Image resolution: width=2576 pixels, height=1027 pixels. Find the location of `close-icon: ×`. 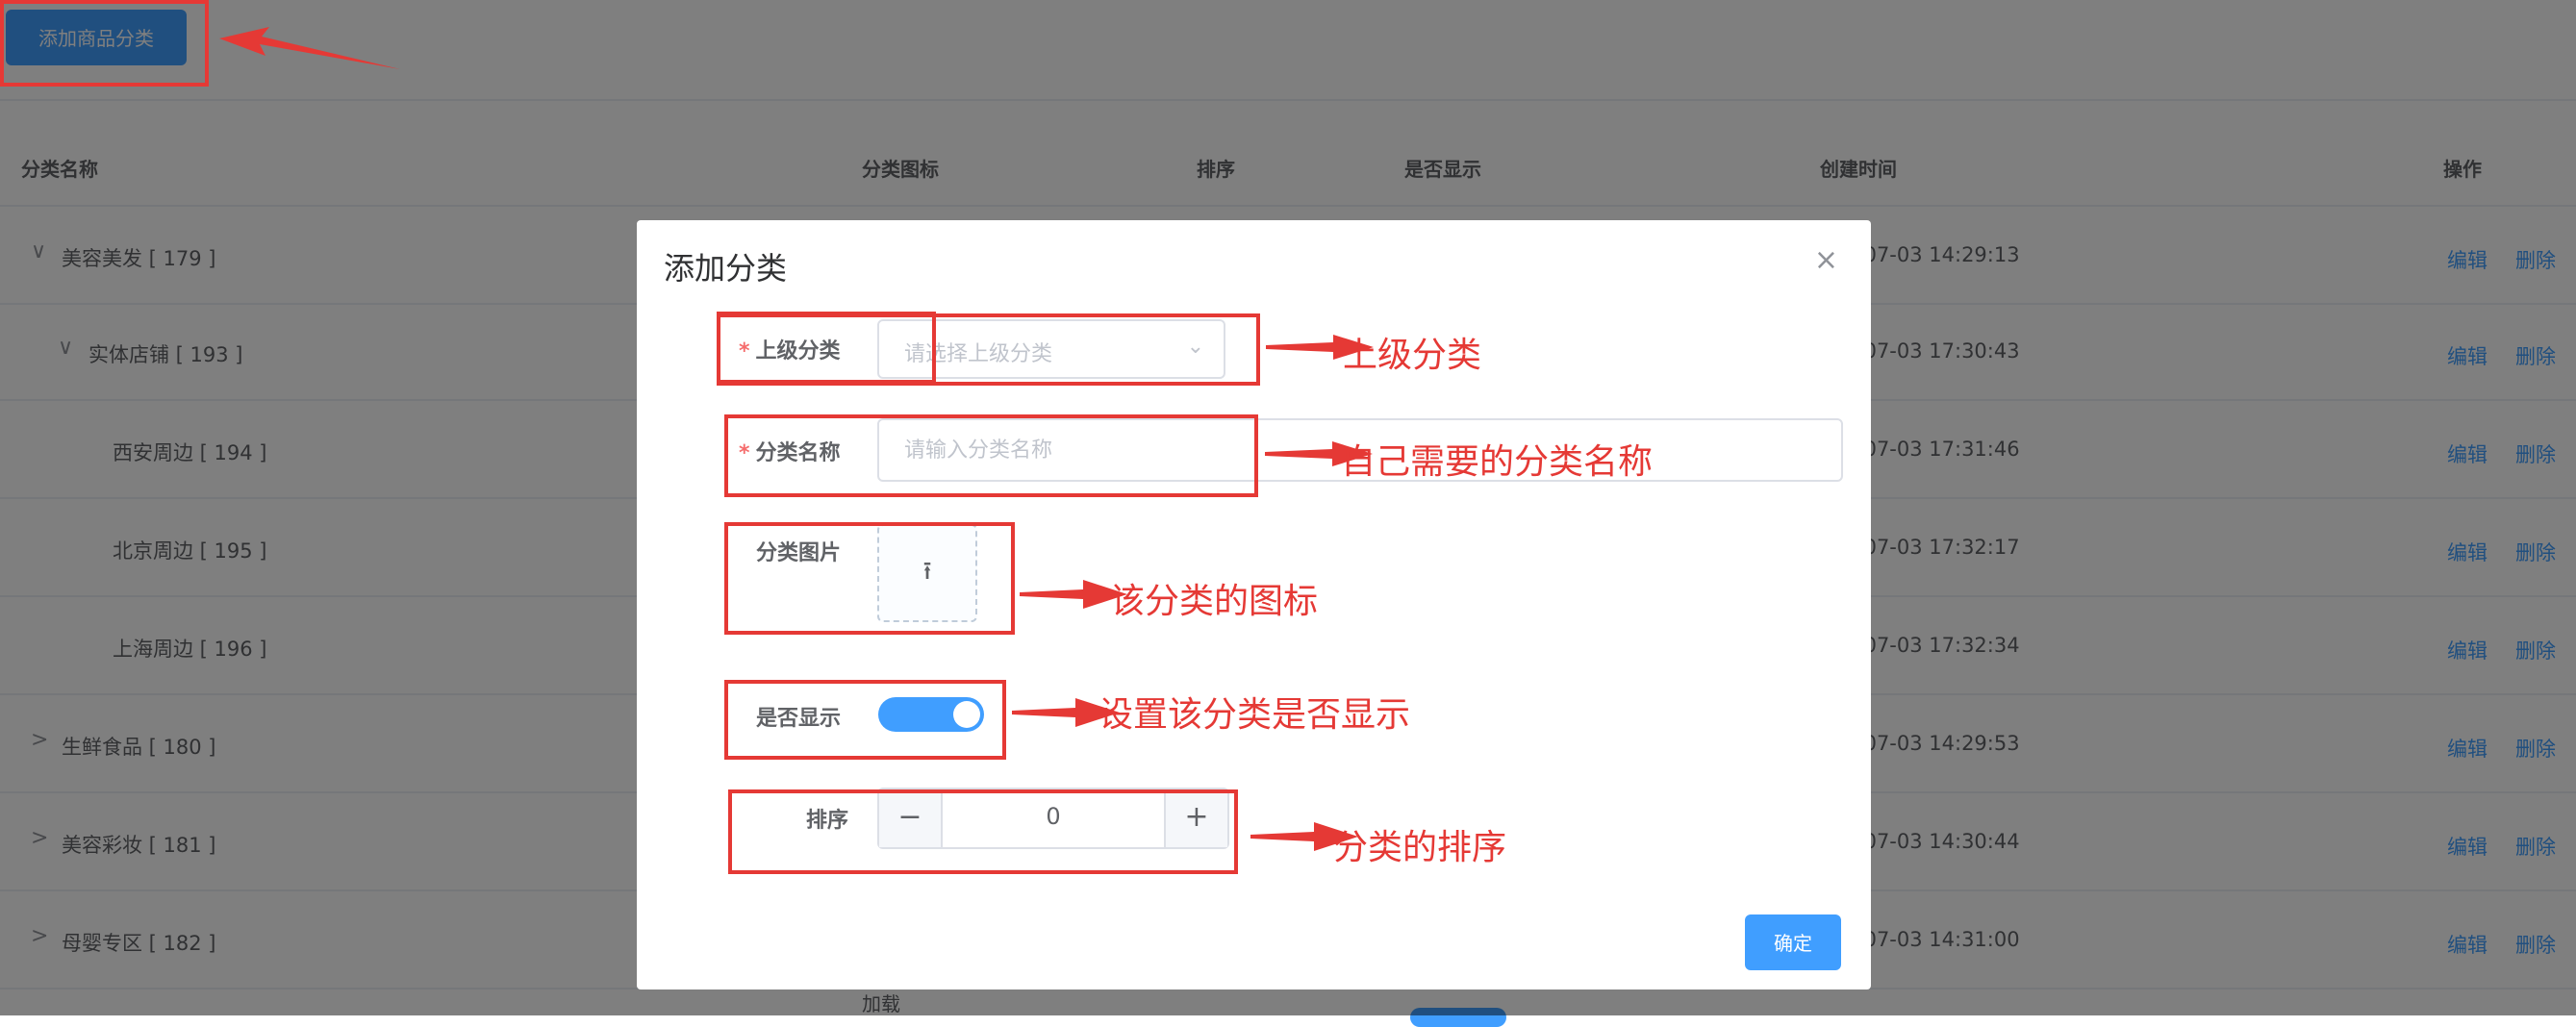

close-icon: × is located at coordinates (1826, 260).